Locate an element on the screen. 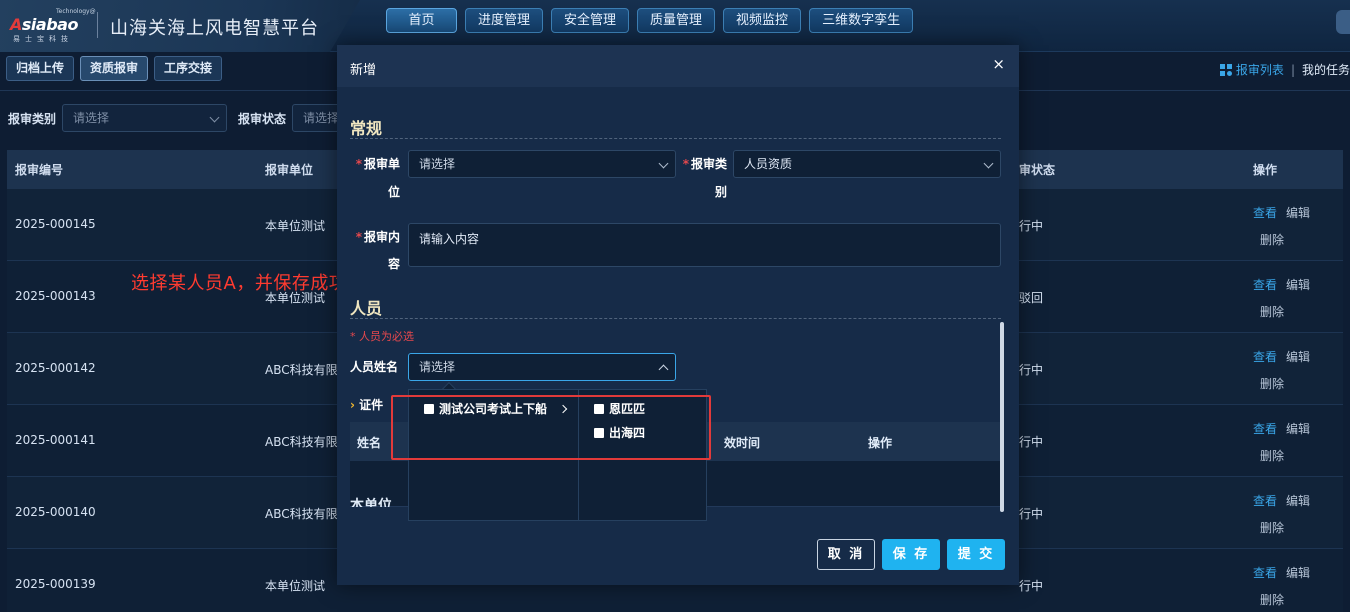  review-list-link: 报审列表 is located at coordinates (1260, 69).